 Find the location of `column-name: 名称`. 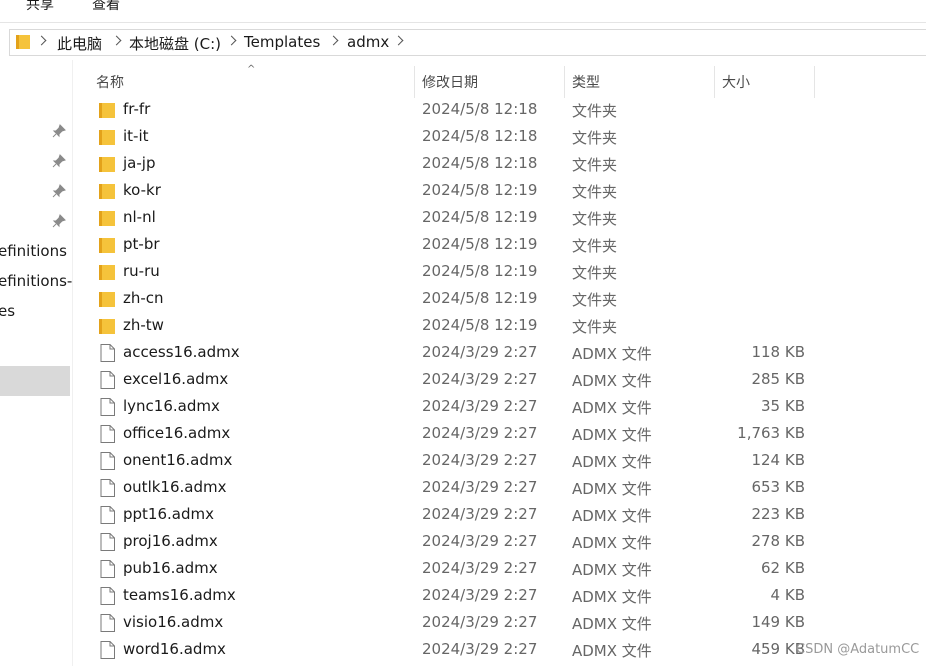

column-name: 名称 is located at coordinates (110, 82).